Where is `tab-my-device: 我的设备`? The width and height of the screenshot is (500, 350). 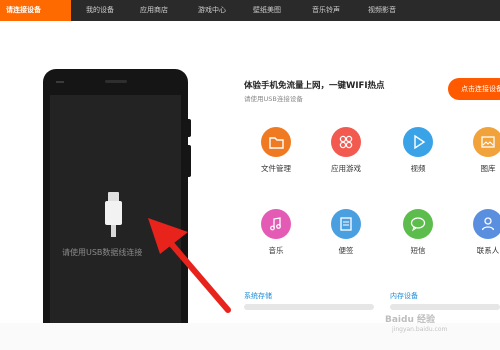 tab-my-device: 我的设备 is located at coordinates (100, 10).